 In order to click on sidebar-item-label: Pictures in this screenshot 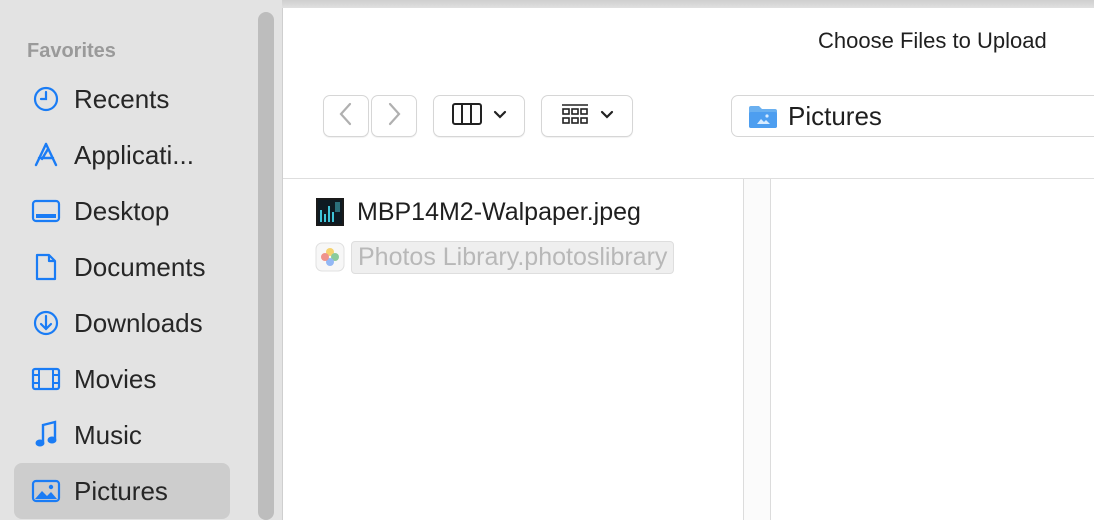, I will do `click(121, 490)`.